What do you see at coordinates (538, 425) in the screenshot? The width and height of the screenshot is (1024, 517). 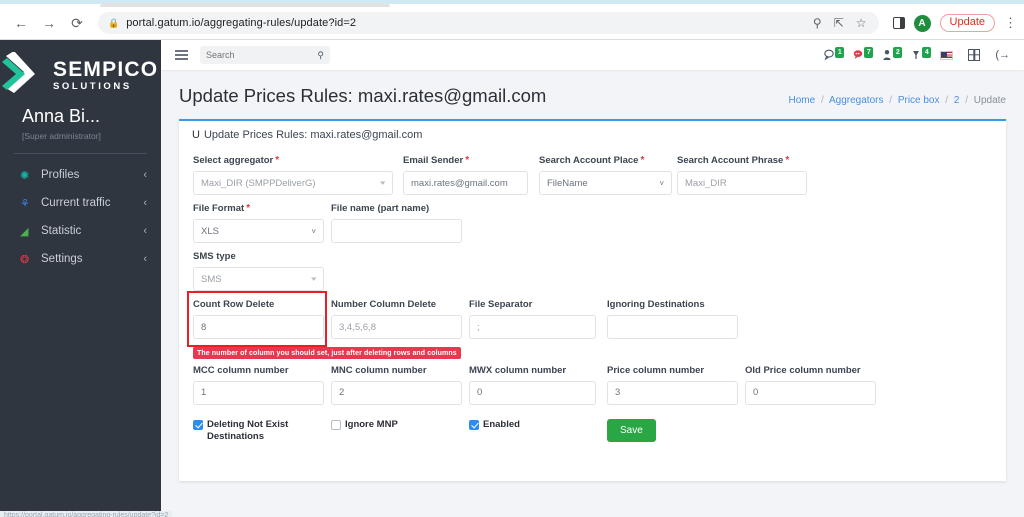 I see `checkbox-enabled: Enabled` at bounding box center [538, 425].